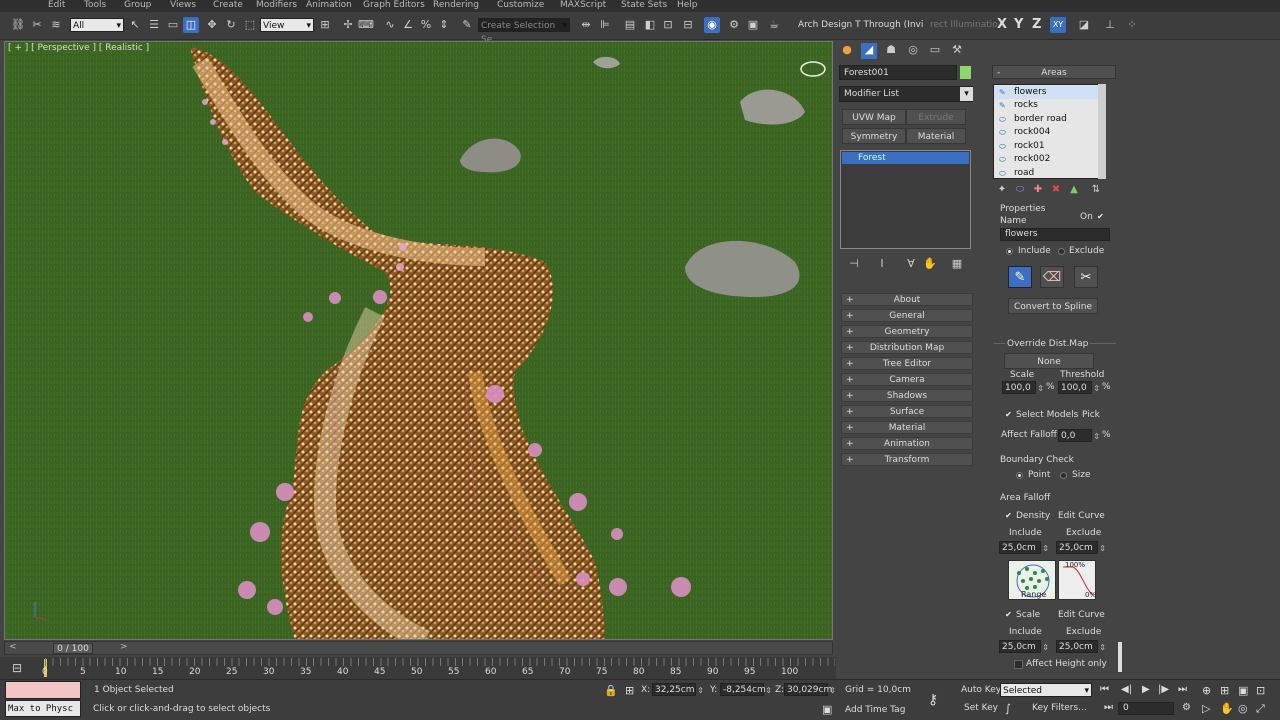 Image resolution: width=1280 pixels, height=720 pixels. Describe the element at coordinates (444, 25) in the screenshot. I see `spinner-snap-icon: ⇕` at that location.